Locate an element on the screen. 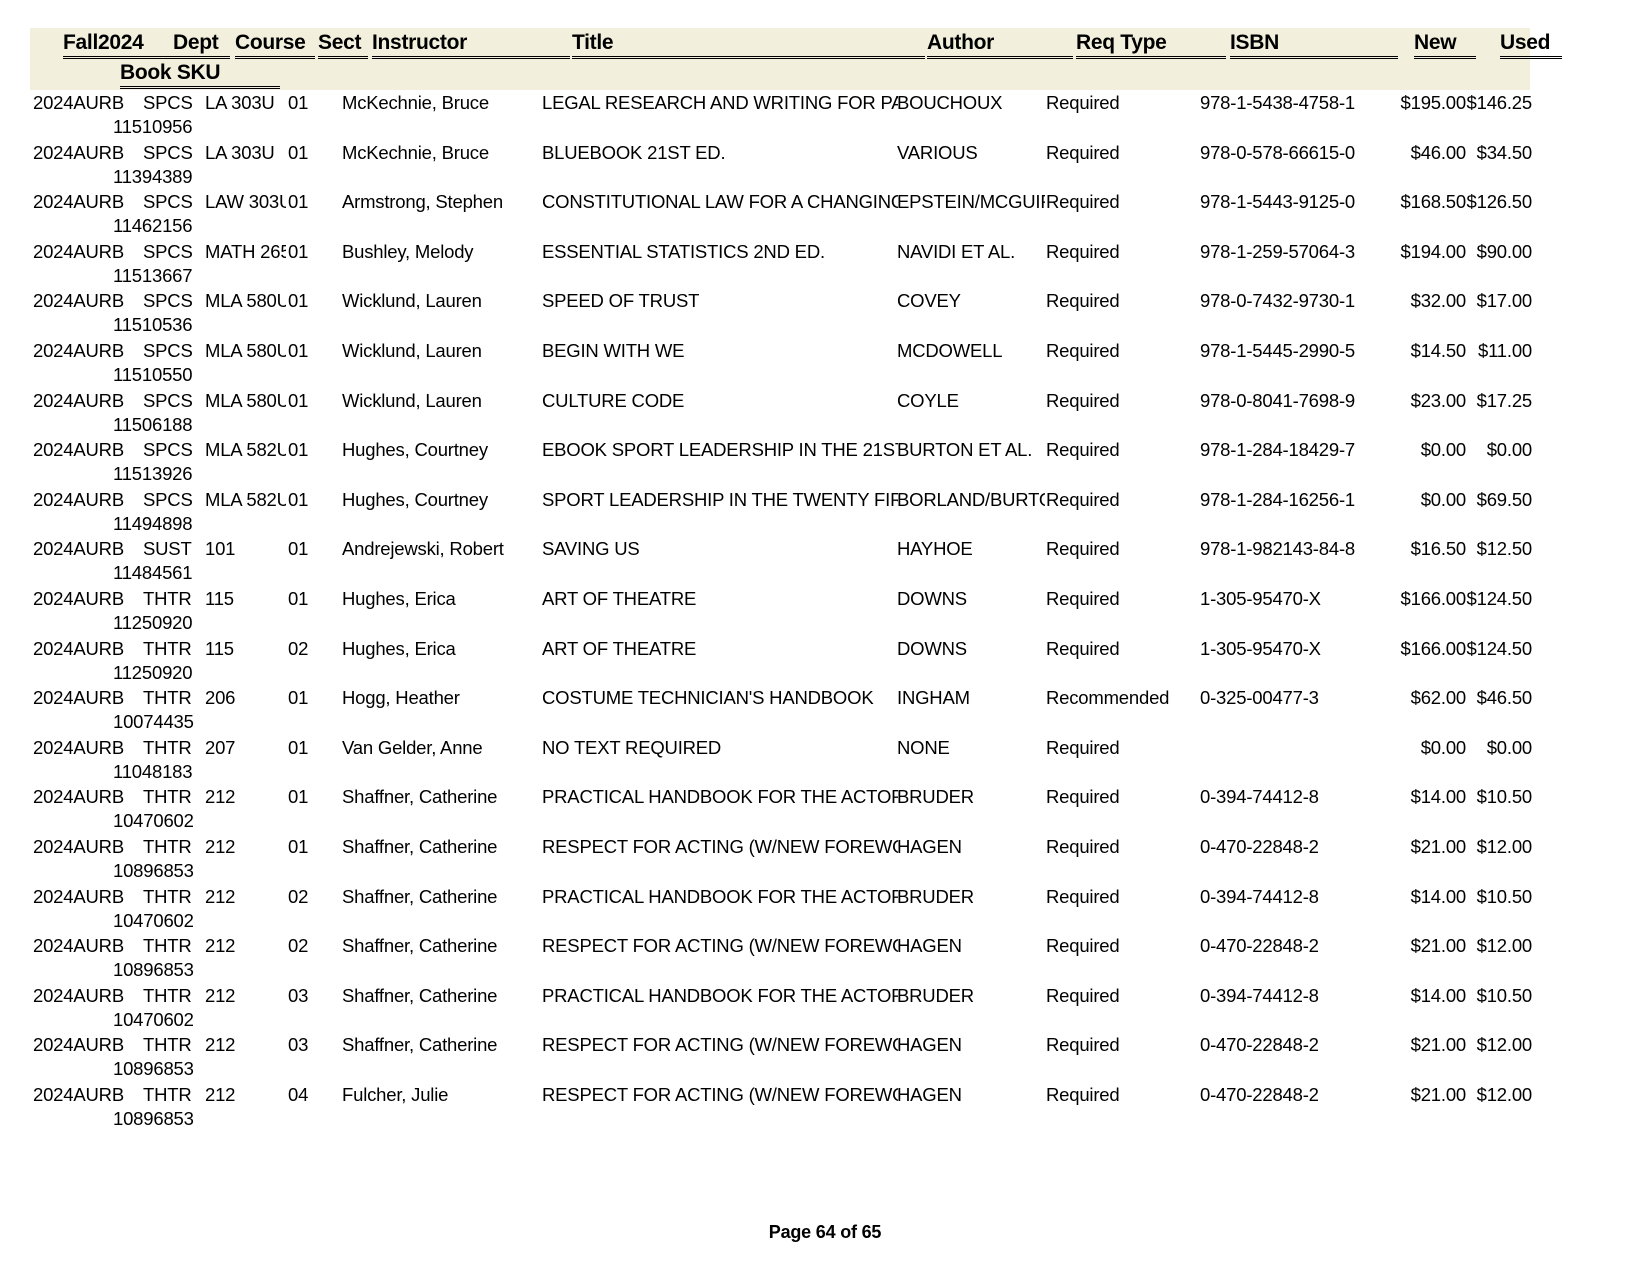 The width and height of the screenshot is (1650, 1275). table-row-sku: 10074435 is located at coordinates (825, 722).